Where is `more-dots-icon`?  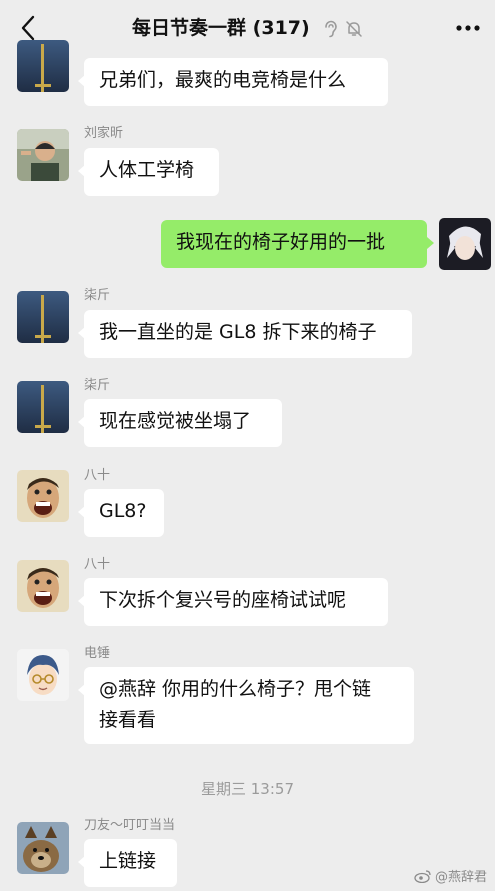
more-dots-icon is located at coordinates (468, 28).